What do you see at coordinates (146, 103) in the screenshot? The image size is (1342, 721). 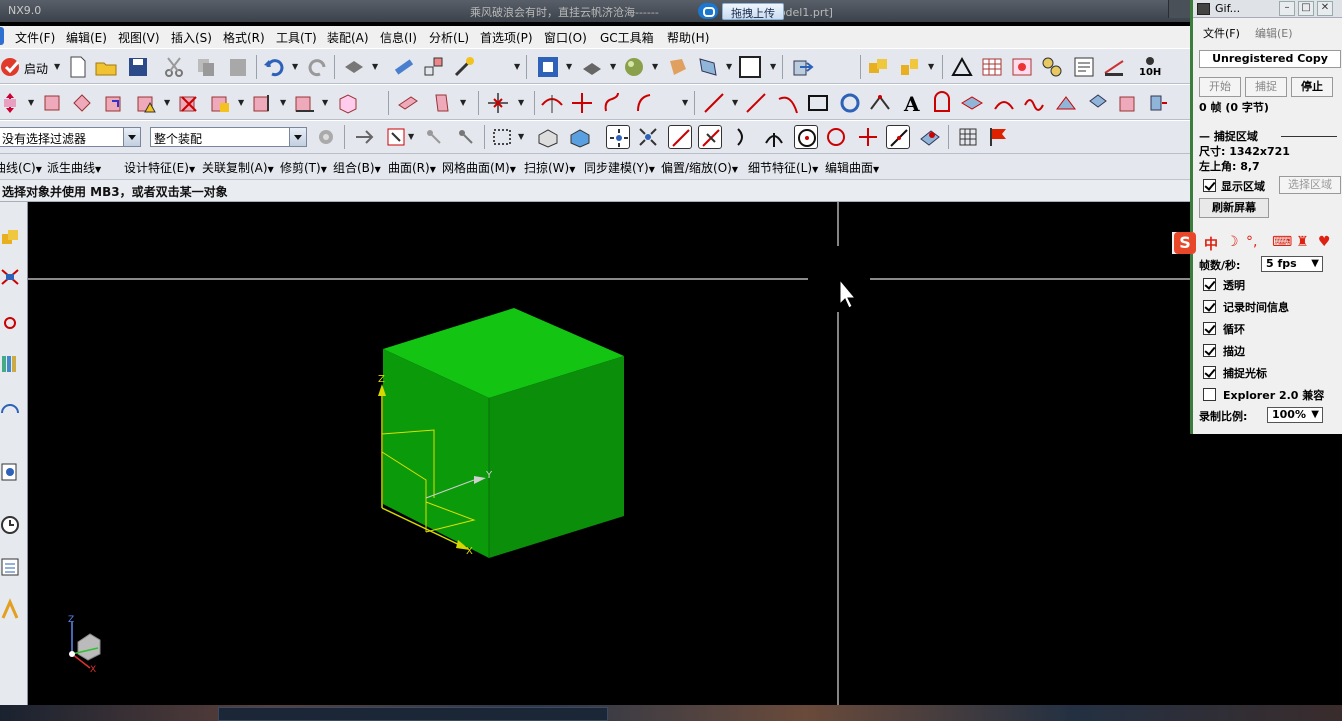 I see `warning-body-icon` at bounding box center [146, 103].